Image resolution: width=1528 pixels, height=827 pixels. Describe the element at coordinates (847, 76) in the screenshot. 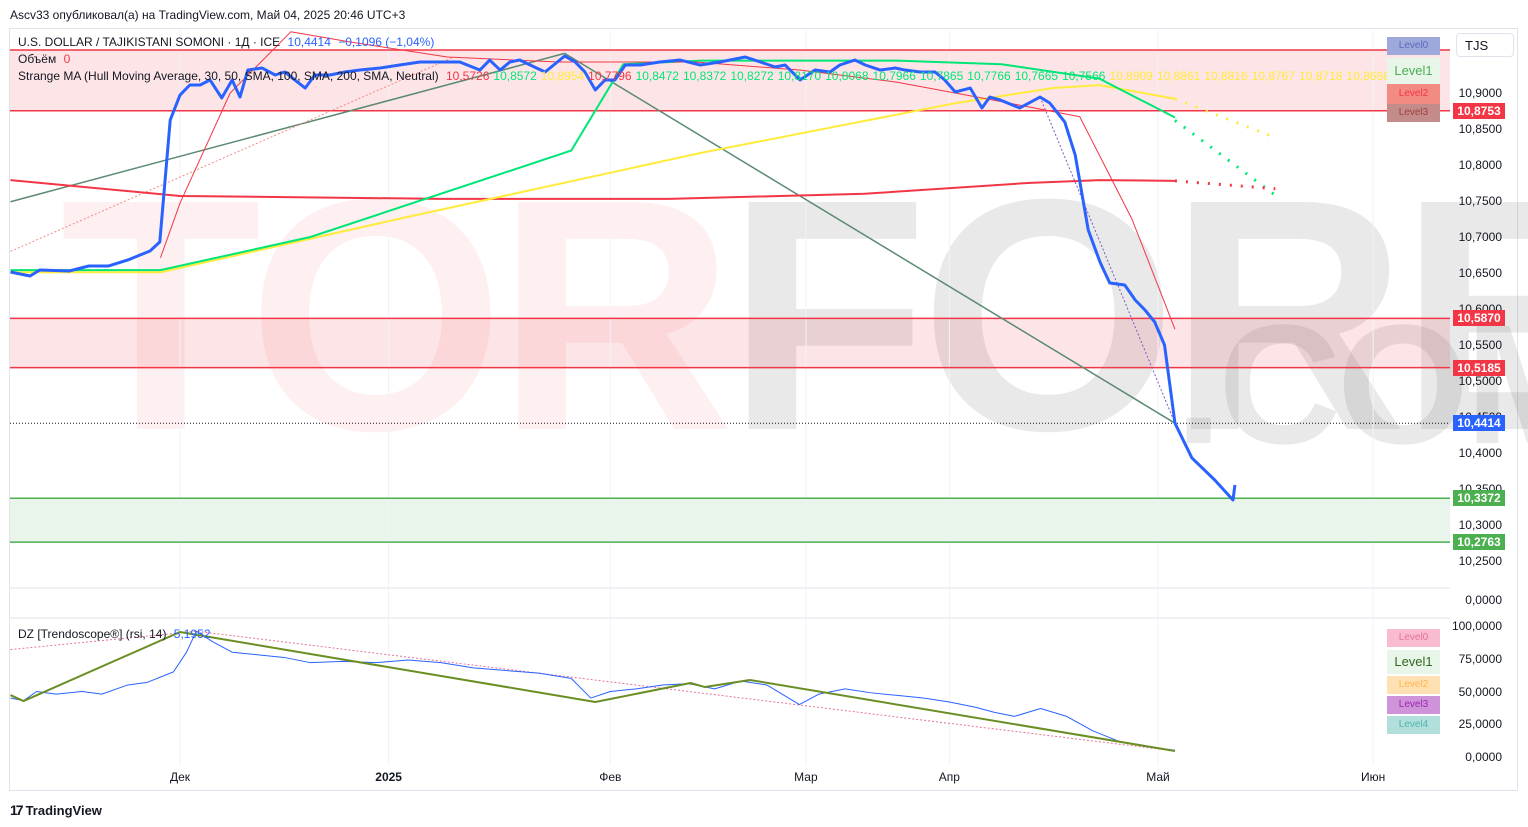

I see `ma-value: 10,8068` at that location.